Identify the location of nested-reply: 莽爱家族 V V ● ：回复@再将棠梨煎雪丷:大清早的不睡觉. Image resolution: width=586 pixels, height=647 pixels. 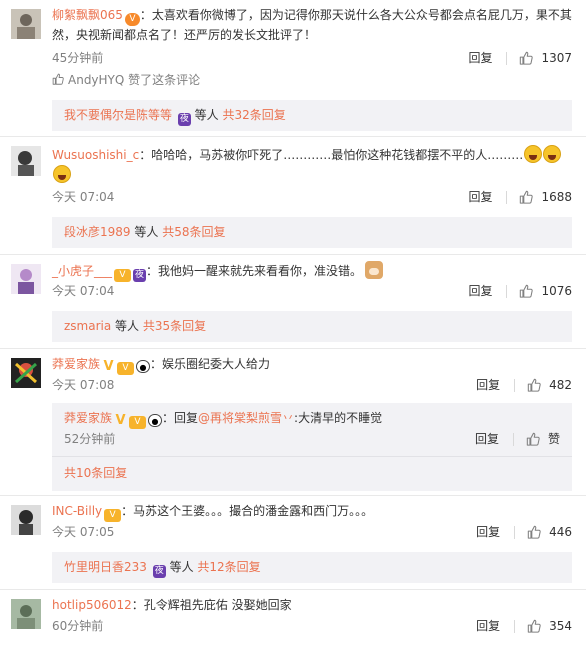
(223, 419).